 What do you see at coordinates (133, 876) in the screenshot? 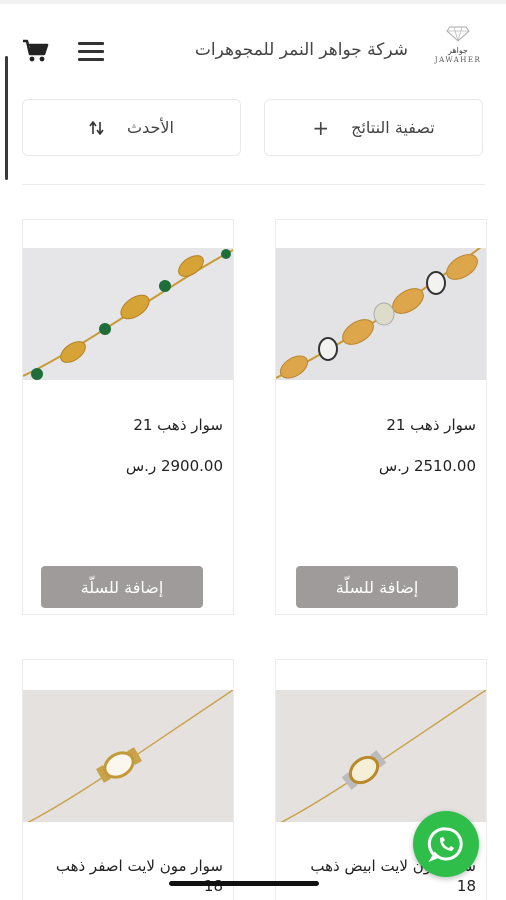
I see `product-name: سوار مون لايت اصفر ذهب 18` at bounding box center [133, 876].